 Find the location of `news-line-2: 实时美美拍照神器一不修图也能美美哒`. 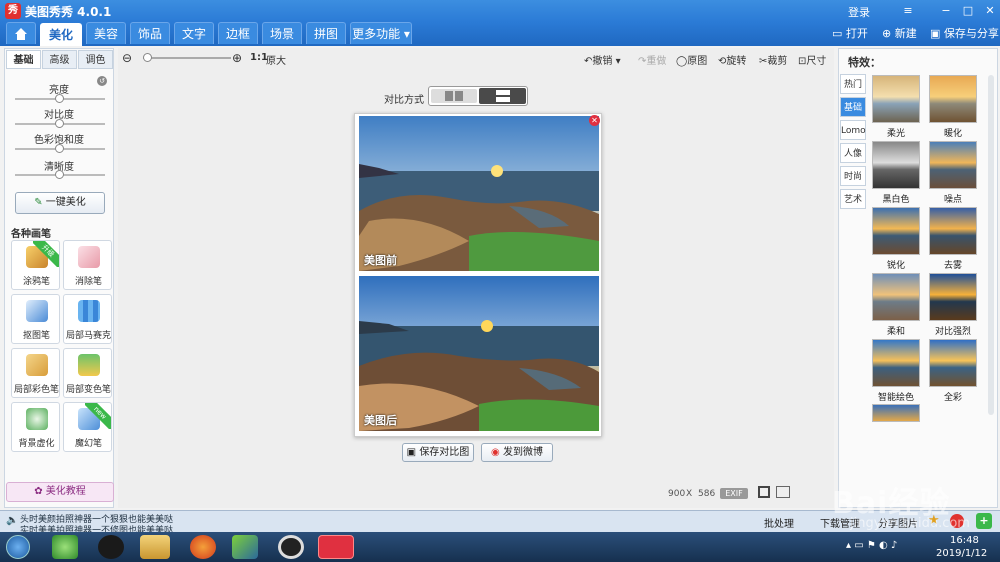

news-line-2: 实时美美拍照神器一不修图也能美美哒 is located at coordinates (96, 527).